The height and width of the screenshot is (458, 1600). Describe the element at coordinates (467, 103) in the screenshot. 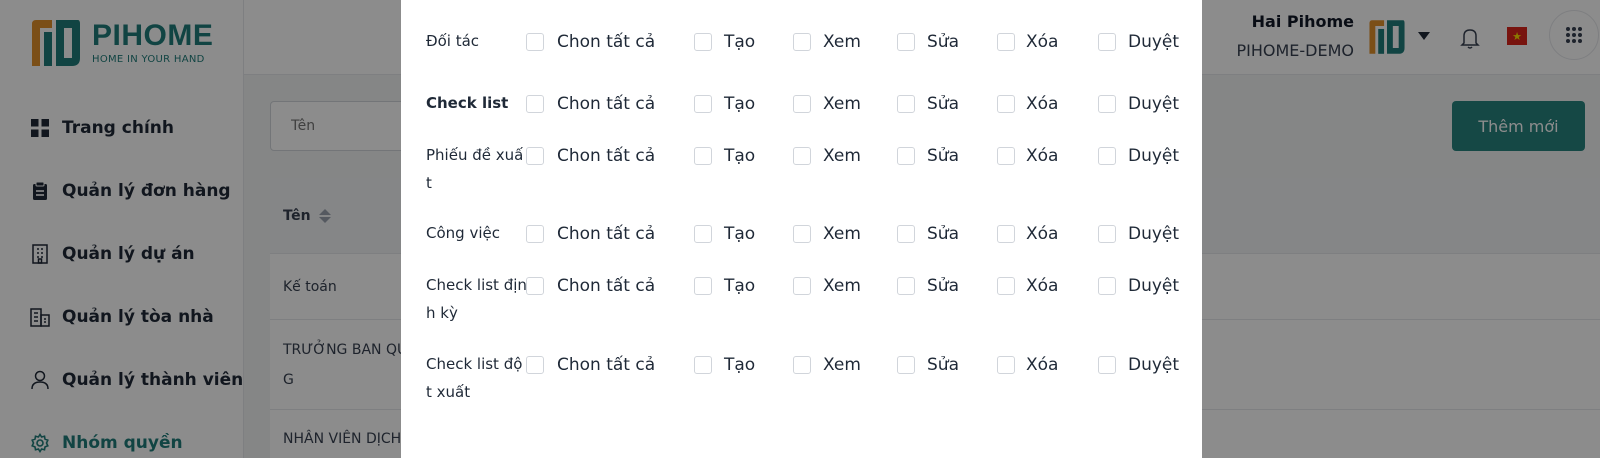

I see `permission-label: Check list` at that location.